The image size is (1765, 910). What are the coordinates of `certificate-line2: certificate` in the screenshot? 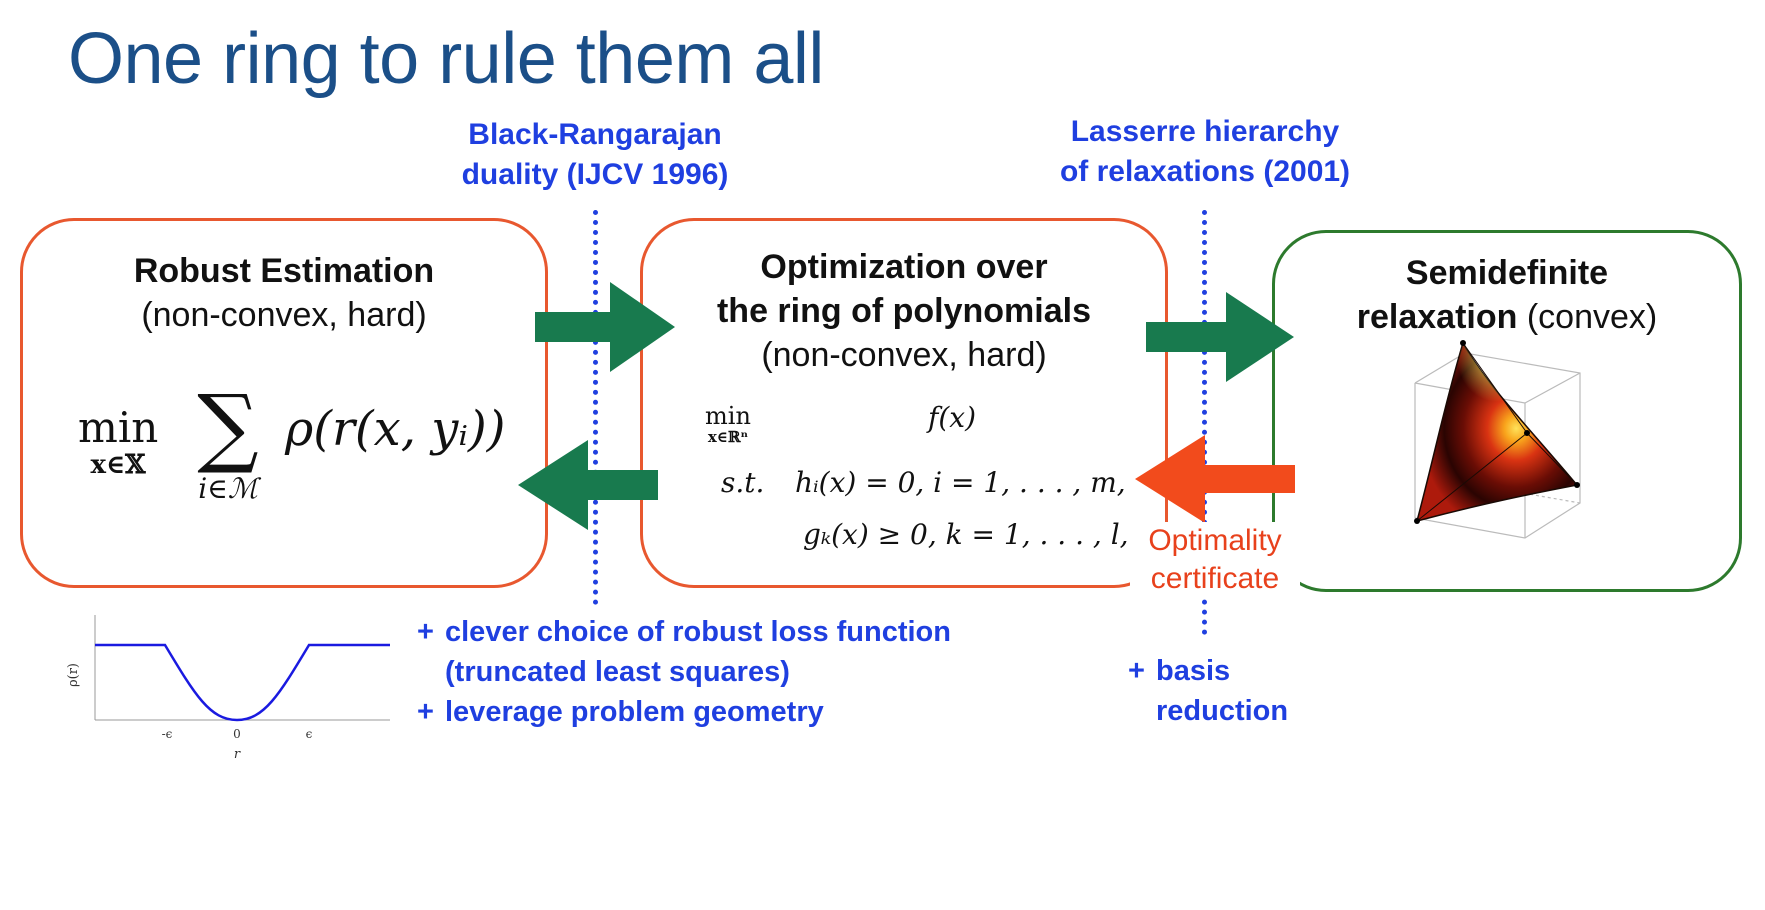 It's located at (1215, 578).